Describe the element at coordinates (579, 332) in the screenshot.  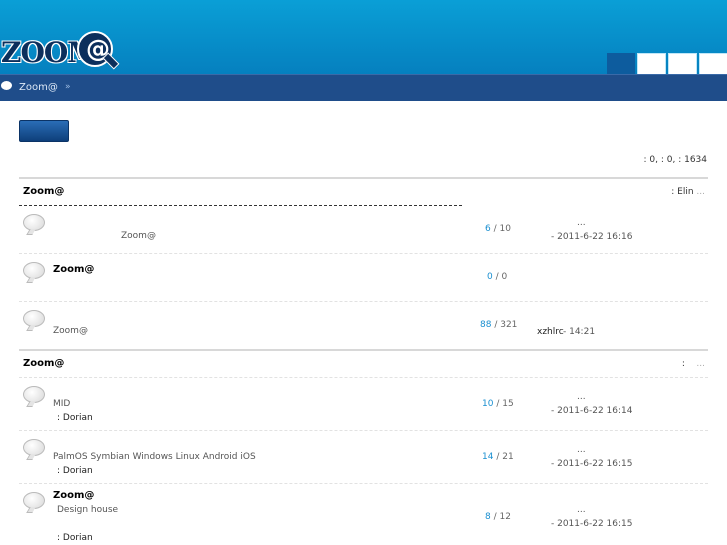
I see `forum-last-post-time: - 14:21` at that location.